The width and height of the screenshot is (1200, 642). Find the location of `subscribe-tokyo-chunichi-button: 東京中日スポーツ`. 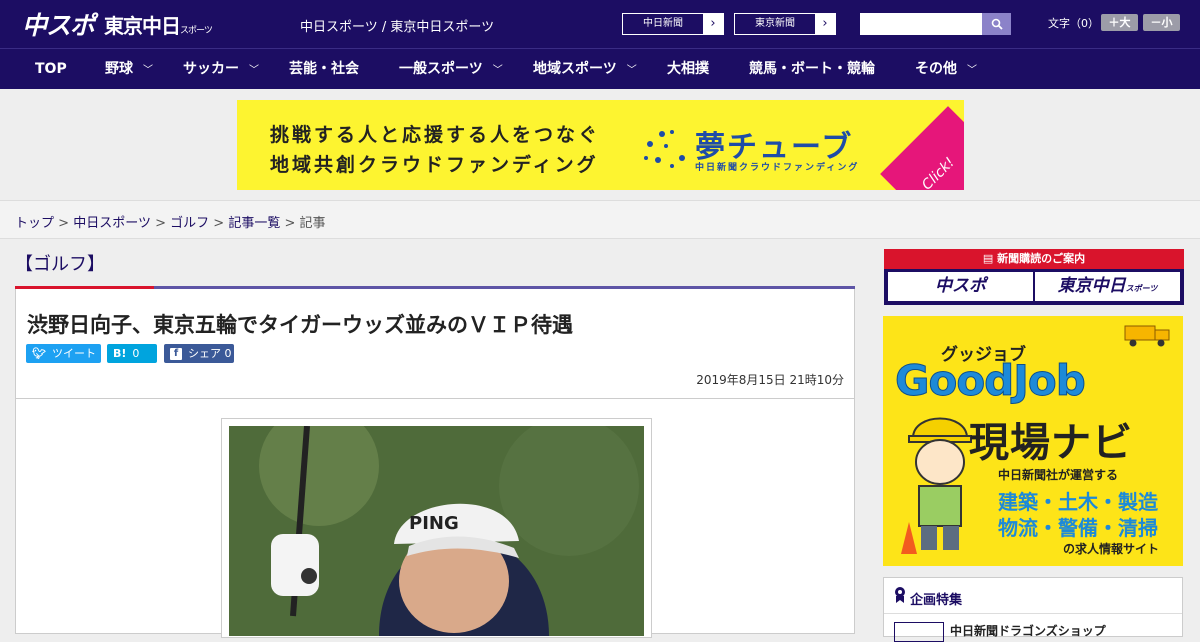

subscribe-tokyo-chunichi-button: 東京中日スポーツ is located at coordinates (1107, 286).